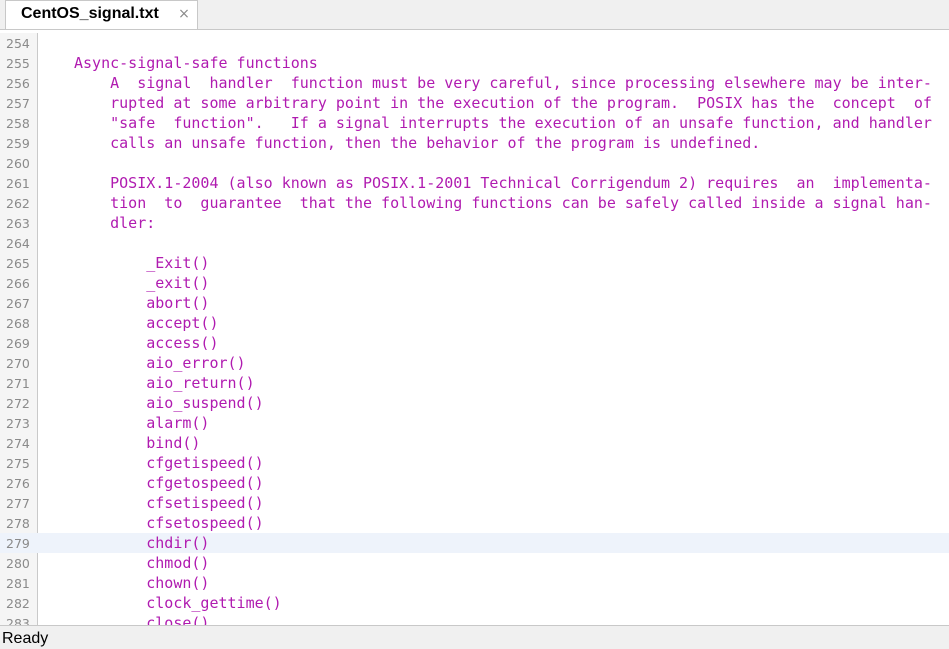 Image resolution: width=949 pixels, height=649 pixels. What do you see at coordinates (18, 620) in the screenshot?
I see `line-number: 283` at bounding box center [18, 620].